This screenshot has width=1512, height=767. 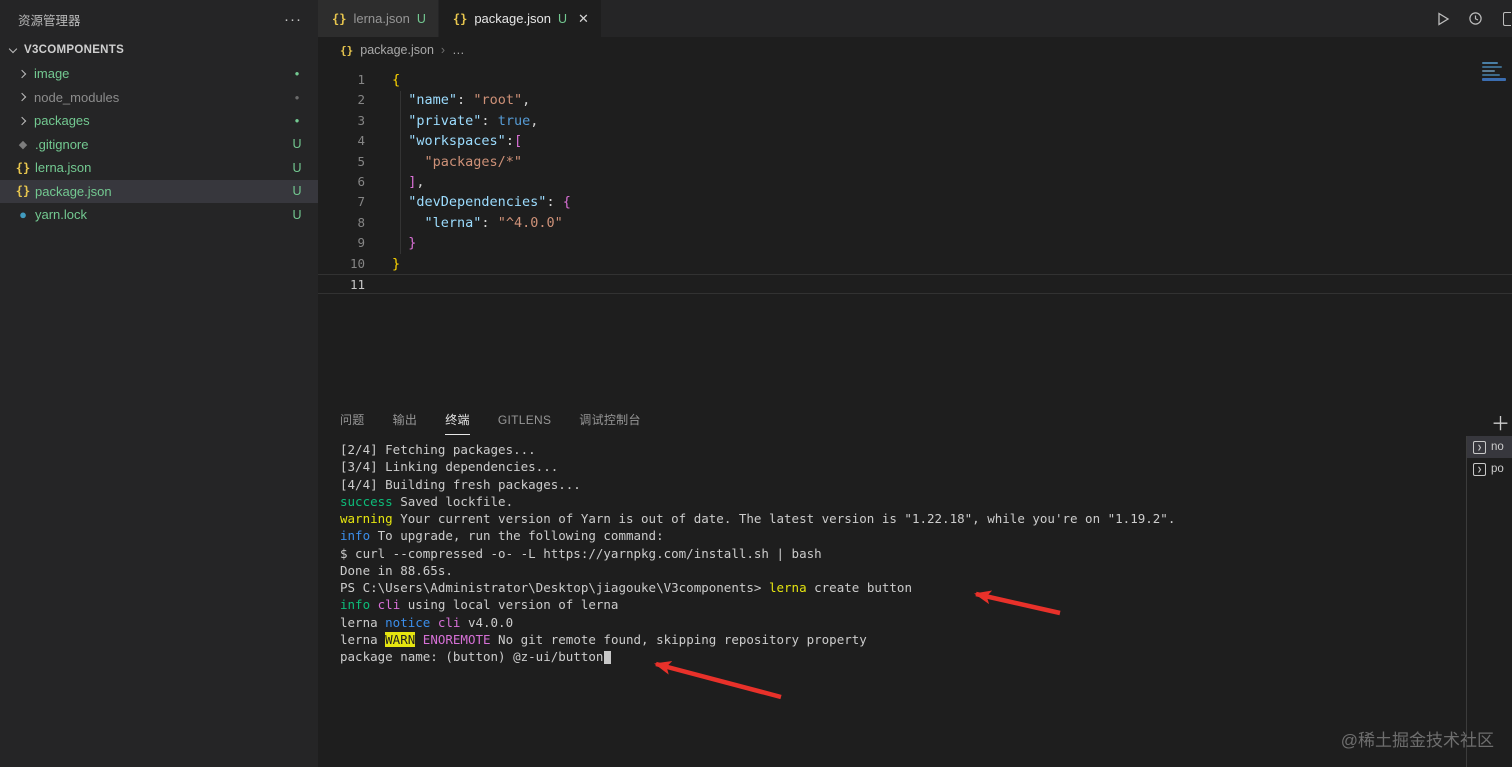 What do you see at coordinates (1505, 19) in the screenshot?
I see `split-editor-icon` at bounding box center [1505, 19].